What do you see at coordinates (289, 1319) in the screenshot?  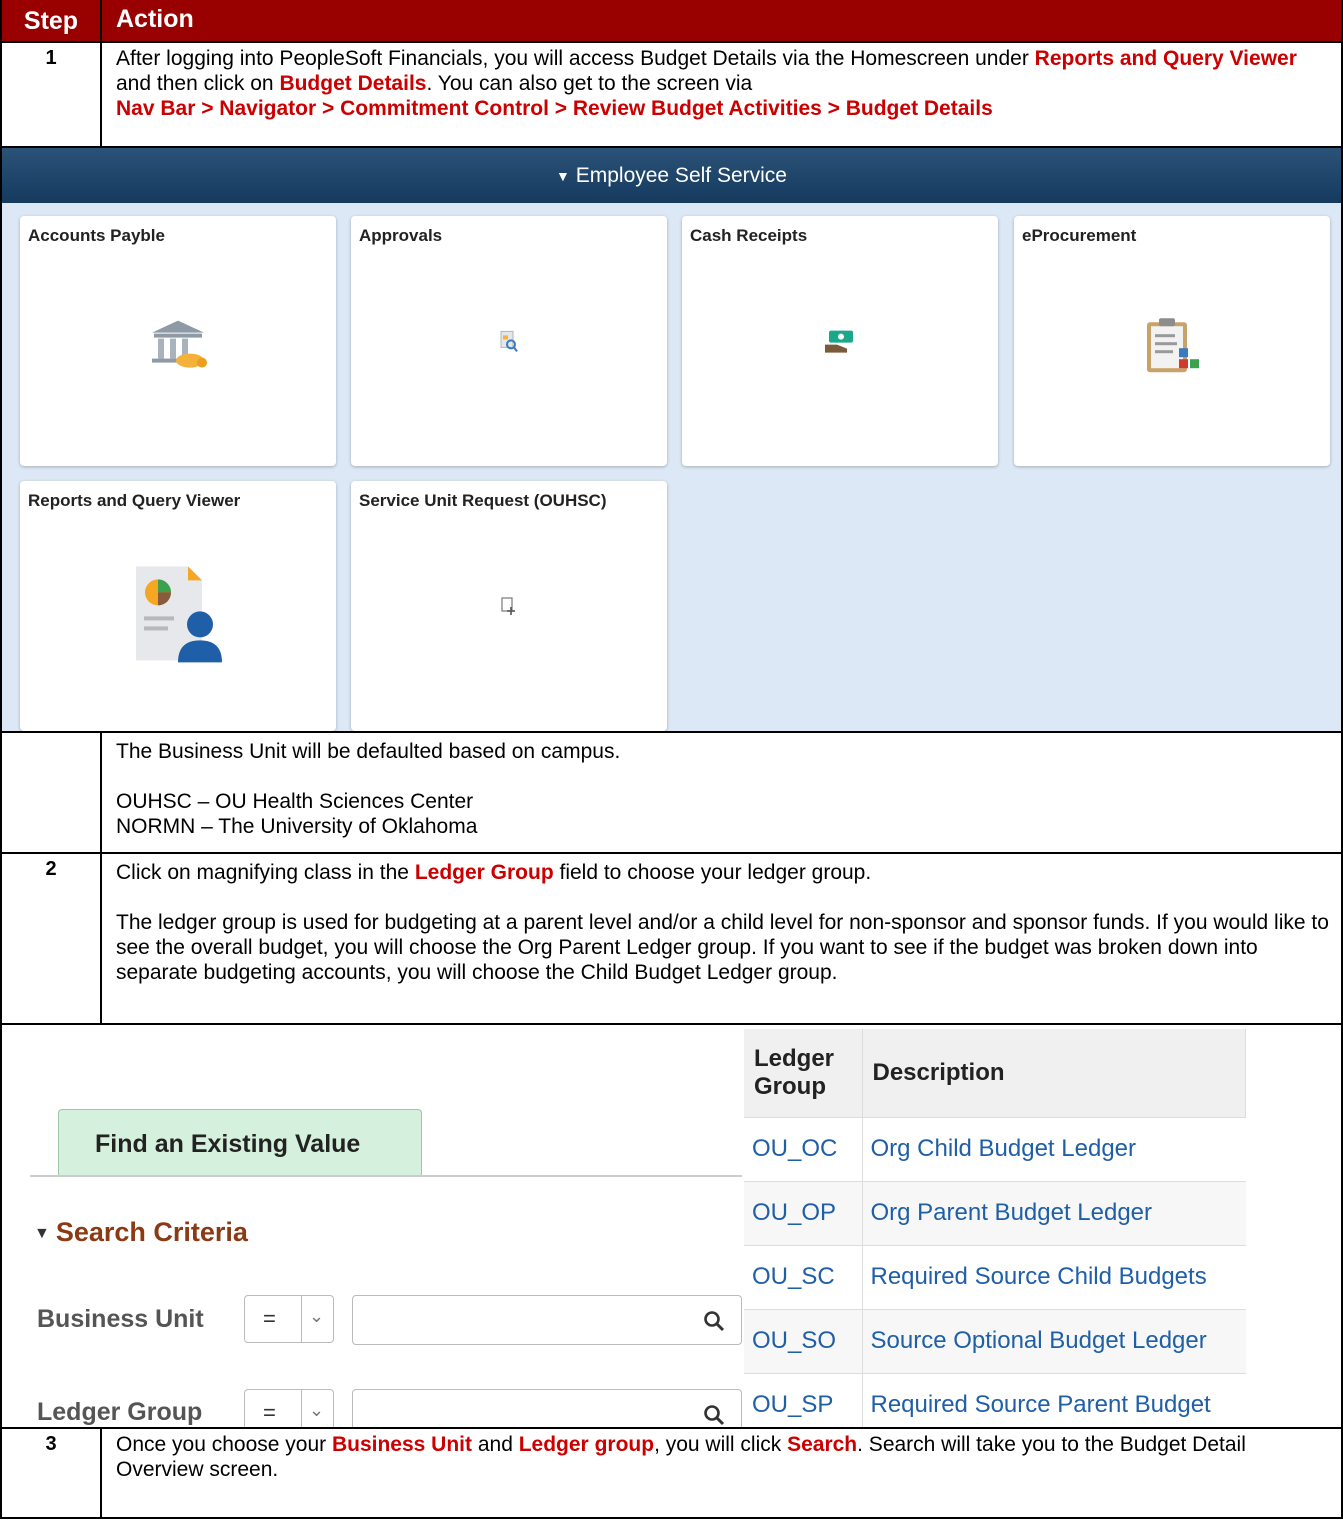 I see `business-unit-operator-select: = ⌄` at bounding box center [289, 1319].